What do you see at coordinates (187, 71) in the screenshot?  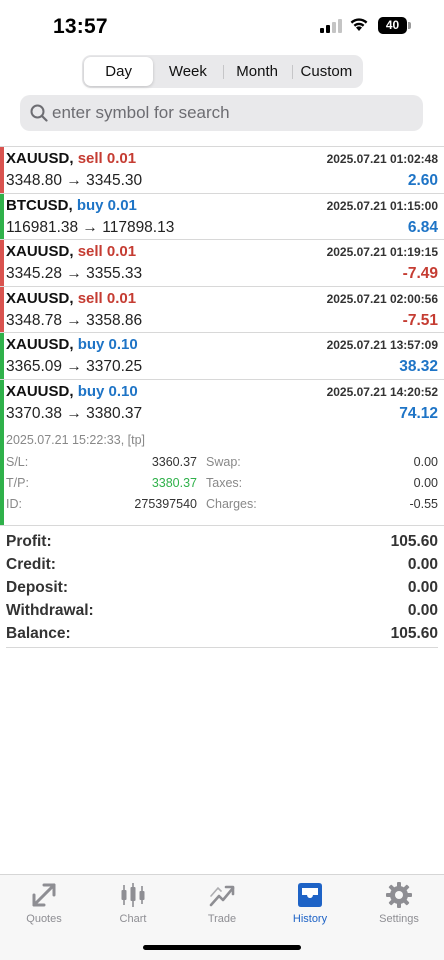 I see `tab-week: Week` at bounding box center [187, 71].